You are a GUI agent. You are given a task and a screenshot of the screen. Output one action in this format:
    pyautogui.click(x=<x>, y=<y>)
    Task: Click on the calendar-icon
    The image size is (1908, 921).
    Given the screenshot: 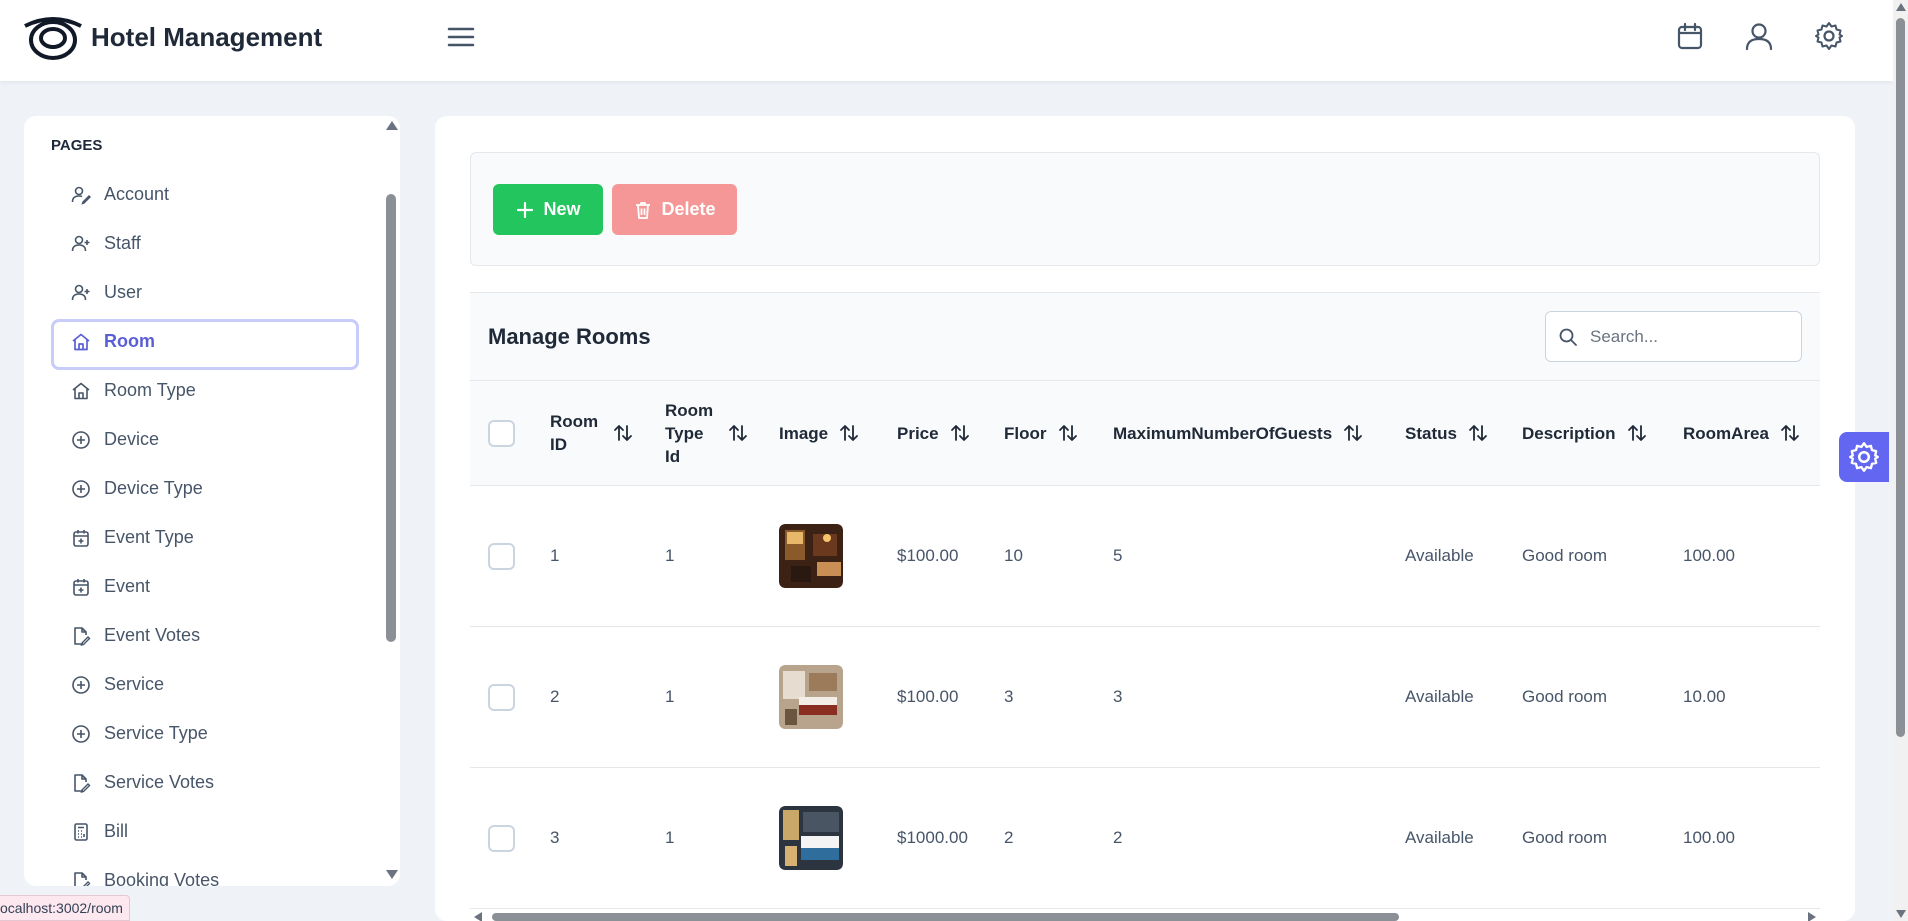 What is the action you would take?
    pyautogui.click(x=1690, y=36)
    